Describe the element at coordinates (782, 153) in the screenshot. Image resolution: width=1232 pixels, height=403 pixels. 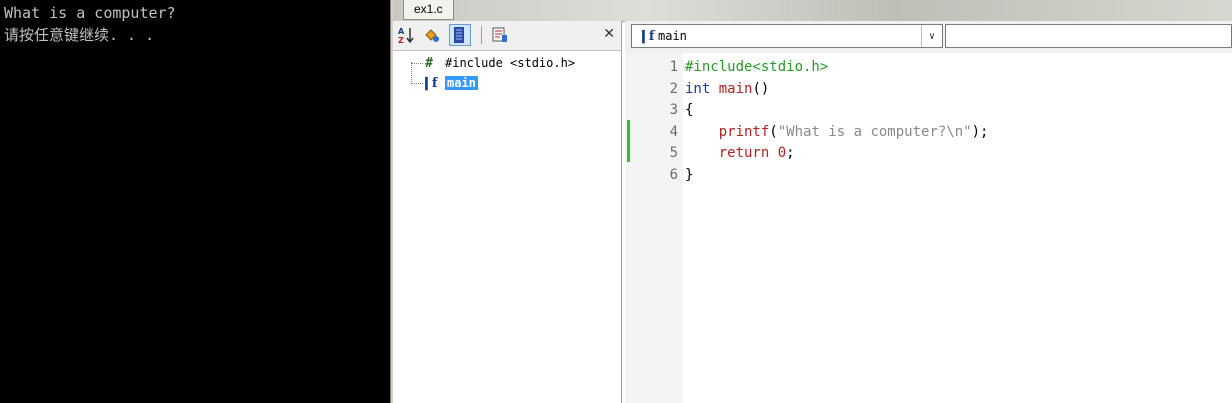
I see `code-token: 0` at that location.